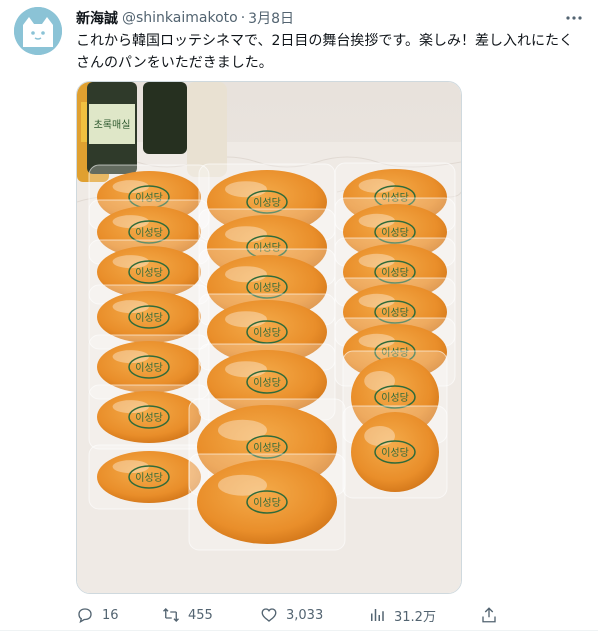  I want to click on more-icon, so click(574, 18).